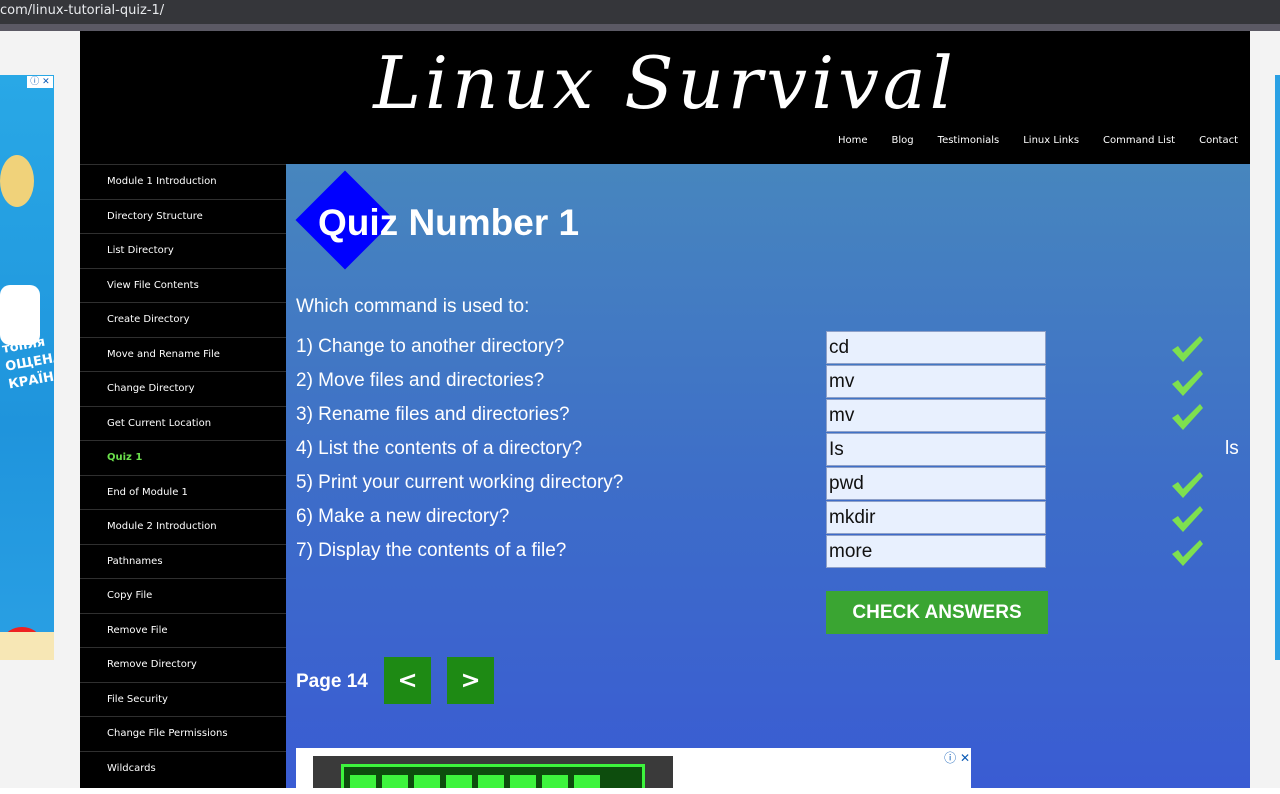 This screenshot has height=794, width=1280. I want to click on left-advertisement: КС- ИВО топля ОЩЕНА КРАЇНІ ⓘ ✕, so click(27, 367).